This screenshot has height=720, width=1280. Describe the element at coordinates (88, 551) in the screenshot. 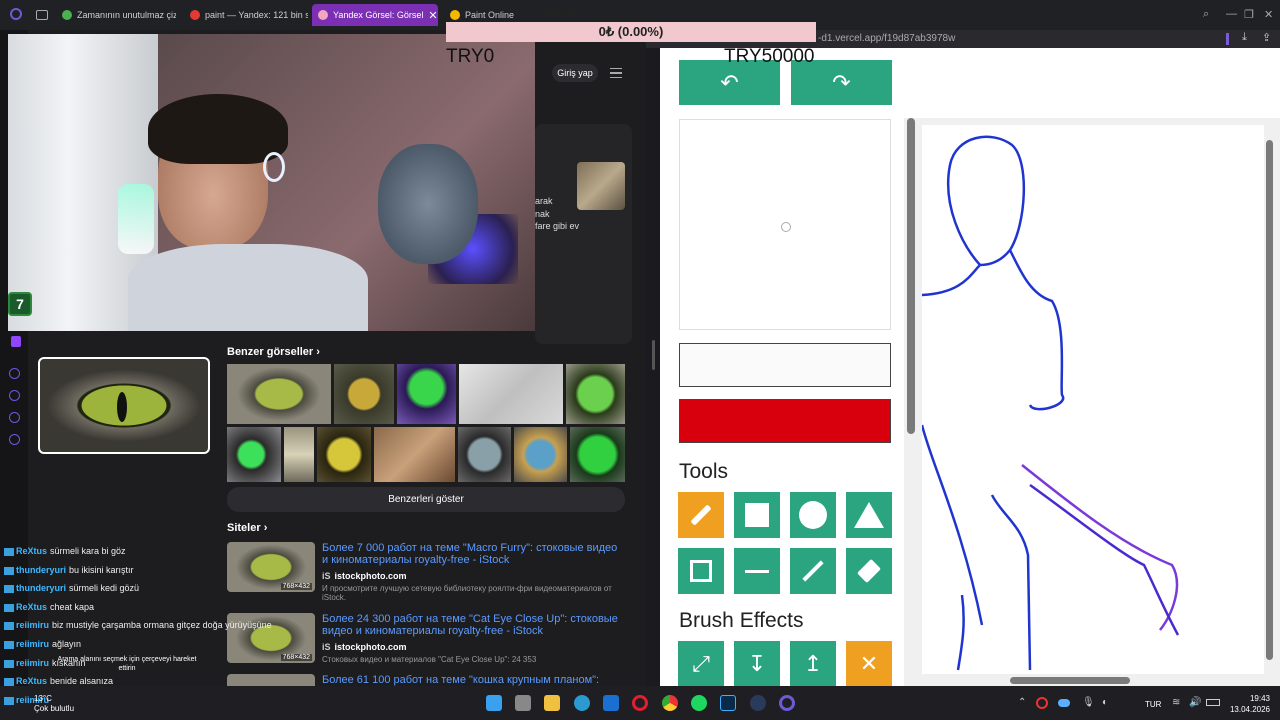

I see `chat-text: sürmeli kara bi göz` at that location.